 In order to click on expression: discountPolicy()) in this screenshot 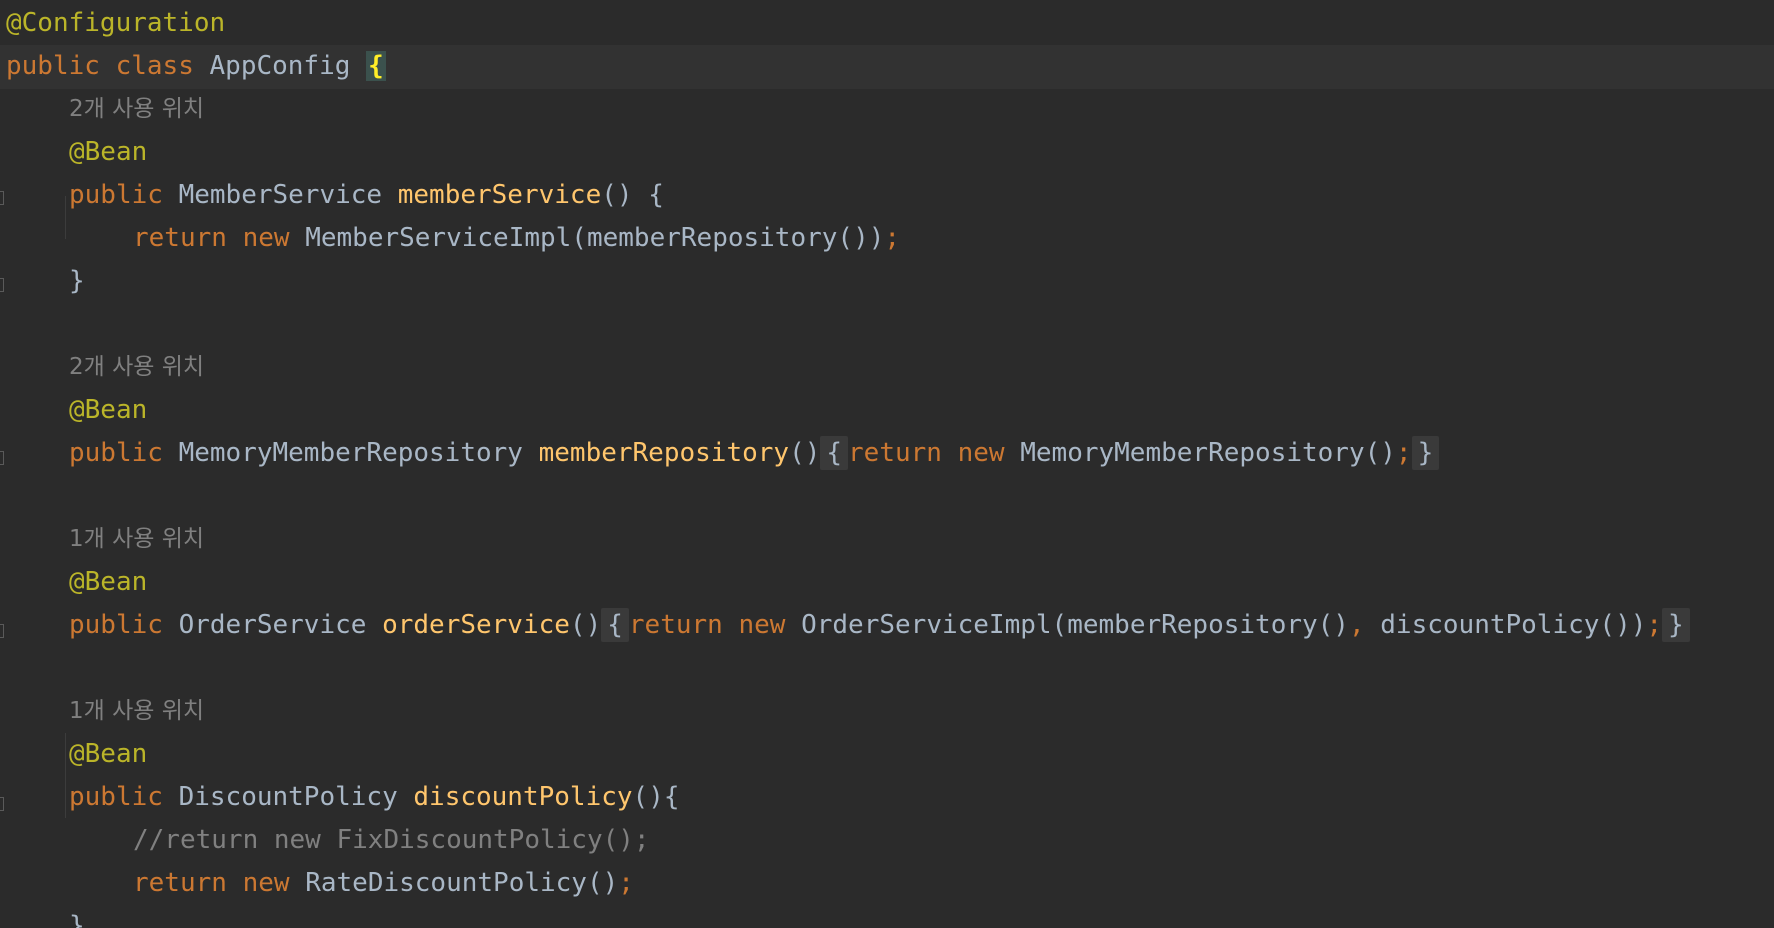, I will do `click(1505, 625)`.